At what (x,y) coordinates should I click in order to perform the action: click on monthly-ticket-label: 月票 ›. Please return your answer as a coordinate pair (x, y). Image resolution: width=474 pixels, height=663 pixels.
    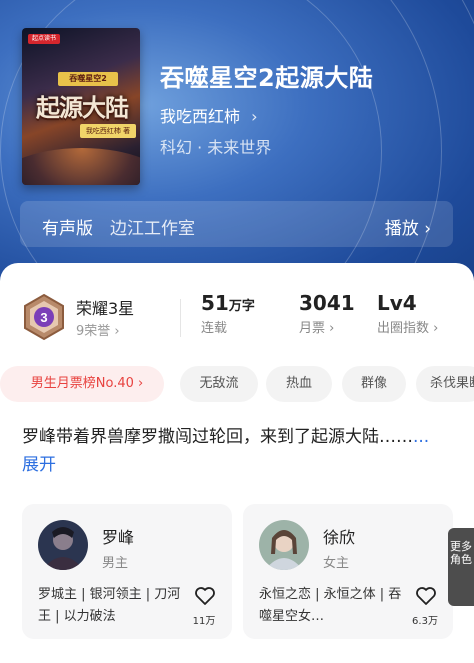
    Looking at the image, I should click on (317, 328).